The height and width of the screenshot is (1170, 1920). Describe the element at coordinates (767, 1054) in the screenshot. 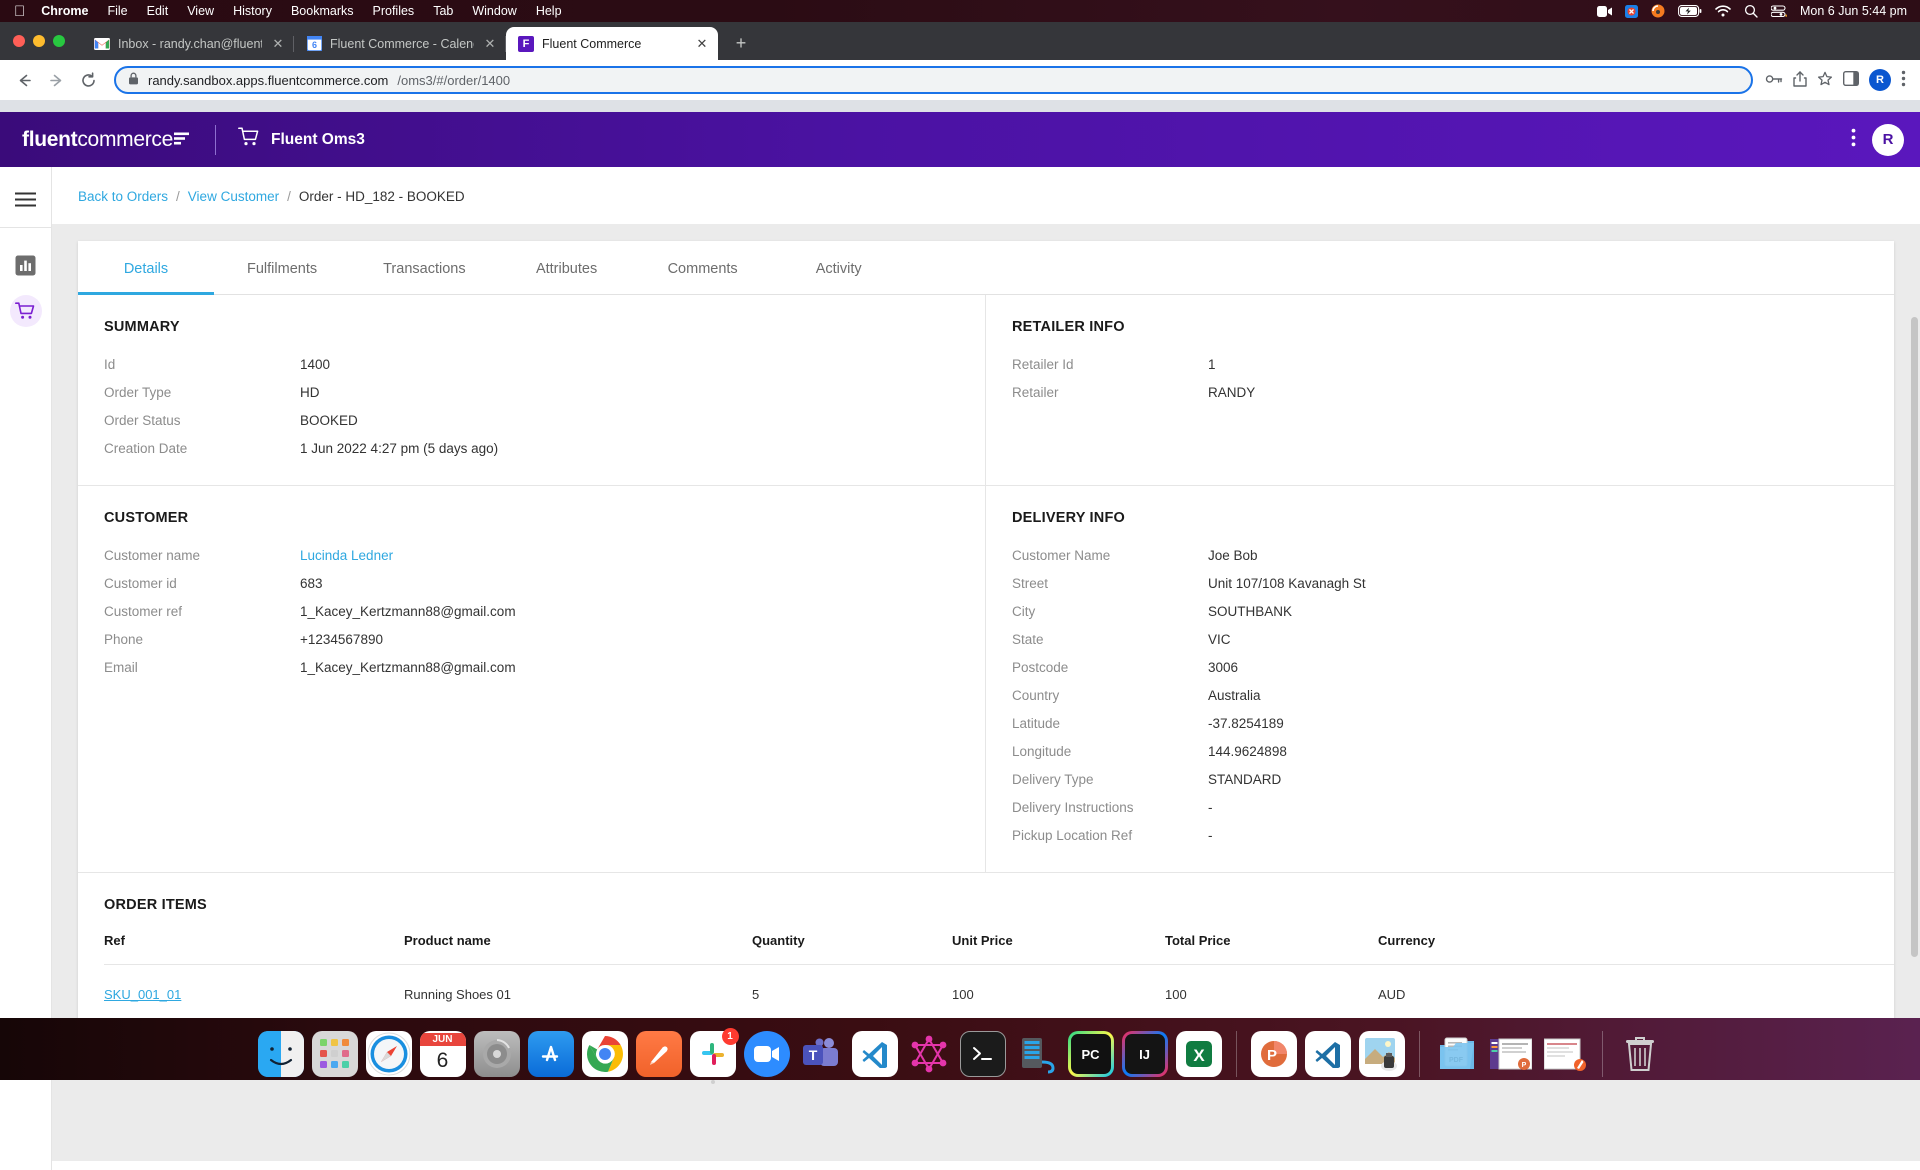

I see `dock-item-zoom` at that location.